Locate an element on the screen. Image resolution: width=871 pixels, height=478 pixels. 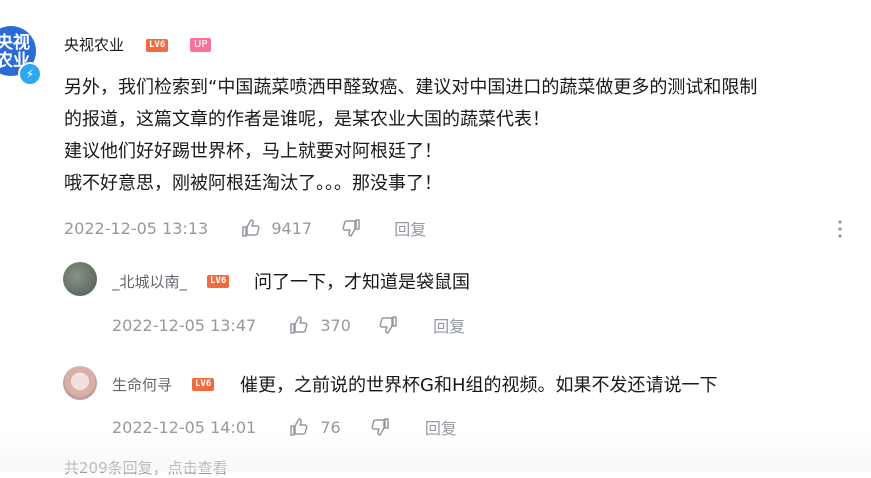
reply-username: _北城以南_ is located at coordinates (149, 281).